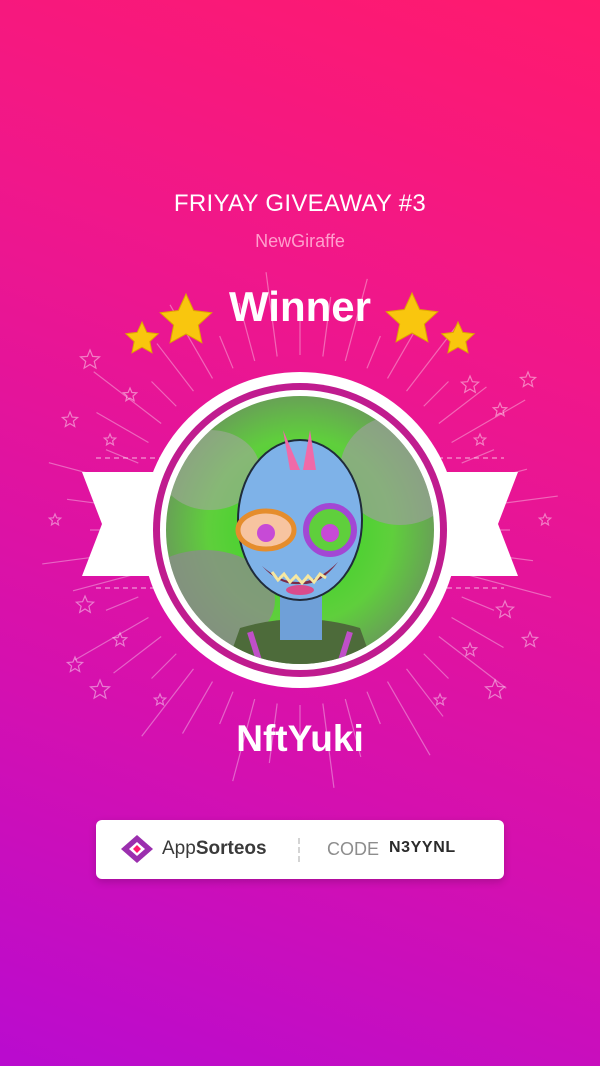 This screenshot has height=1066, width=600. I want to click on code-value: N3YYNL, so click(422, 848).